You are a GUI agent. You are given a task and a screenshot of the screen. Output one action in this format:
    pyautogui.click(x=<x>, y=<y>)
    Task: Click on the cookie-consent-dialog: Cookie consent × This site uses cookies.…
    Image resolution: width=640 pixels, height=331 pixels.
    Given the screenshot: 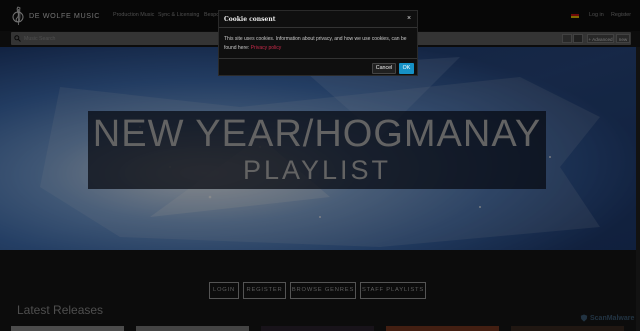 What is the action you would take?
    pyautogui.click(x=318, y=43)
    